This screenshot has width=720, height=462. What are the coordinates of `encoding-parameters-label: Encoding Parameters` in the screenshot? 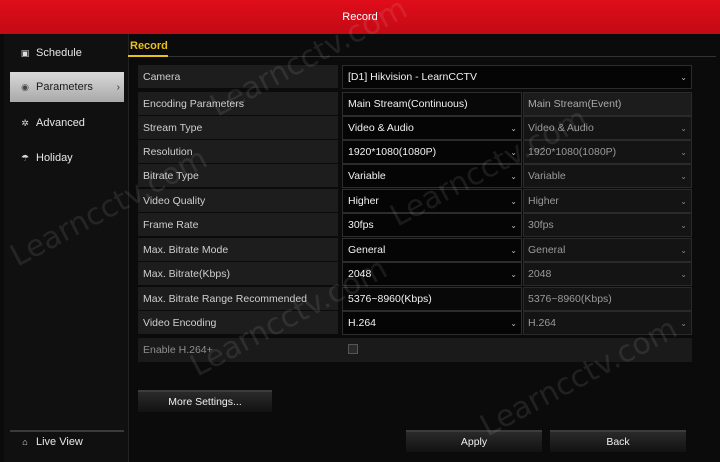 It's located at (238, 104).